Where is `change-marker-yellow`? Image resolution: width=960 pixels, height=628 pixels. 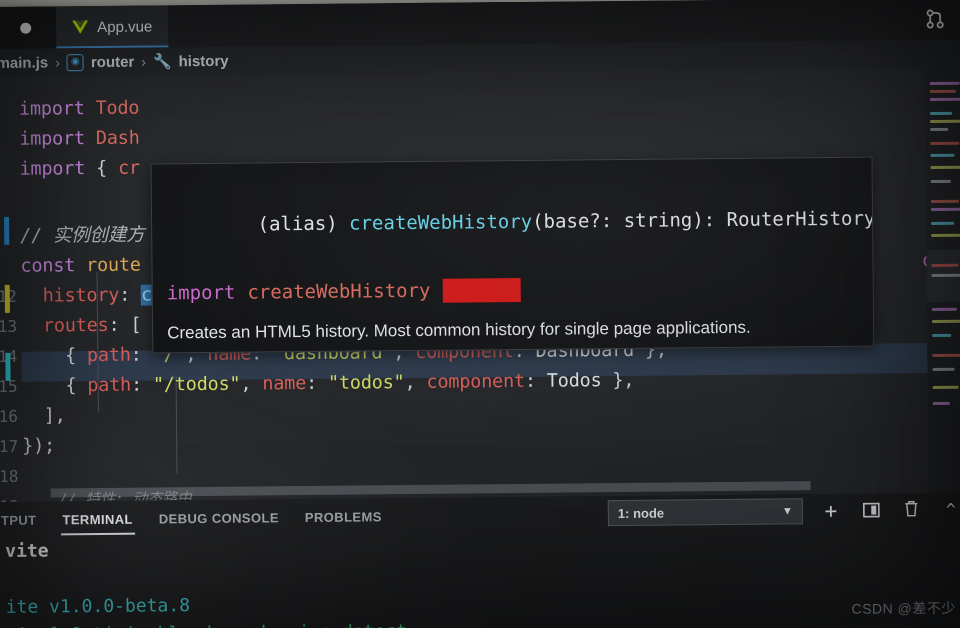 change-marker-yellow is located at coordinates (7, 298).